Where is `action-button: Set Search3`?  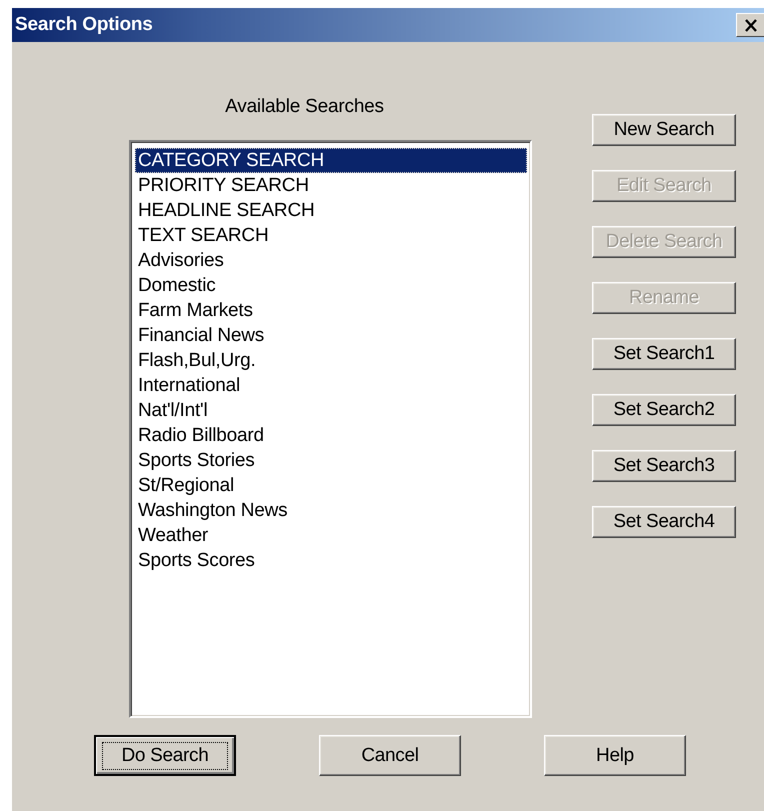
action-button: Set Search3 is located at coordinates (664, 466).